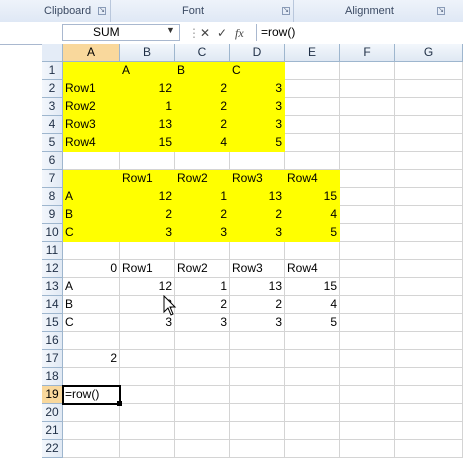  What do you see at coordinates (91, 179) in the screenshot?
I see `cell-a7` at bounding box center [91, 179].